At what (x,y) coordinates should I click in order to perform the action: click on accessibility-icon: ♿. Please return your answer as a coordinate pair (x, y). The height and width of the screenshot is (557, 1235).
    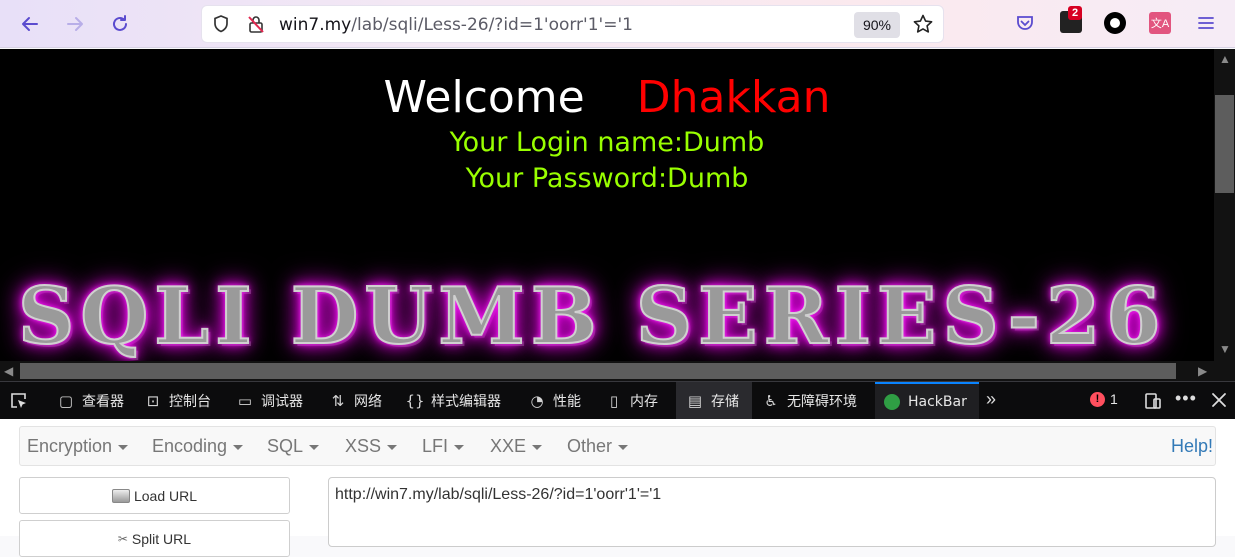
    Looking at the image, I should click on (771, 400).